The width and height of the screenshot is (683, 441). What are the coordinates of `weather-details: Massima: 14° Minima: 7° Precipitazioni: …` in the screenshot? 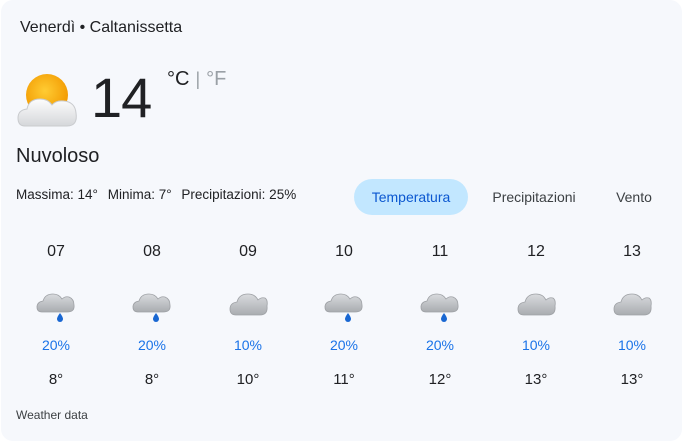 It's located at (159, 194).